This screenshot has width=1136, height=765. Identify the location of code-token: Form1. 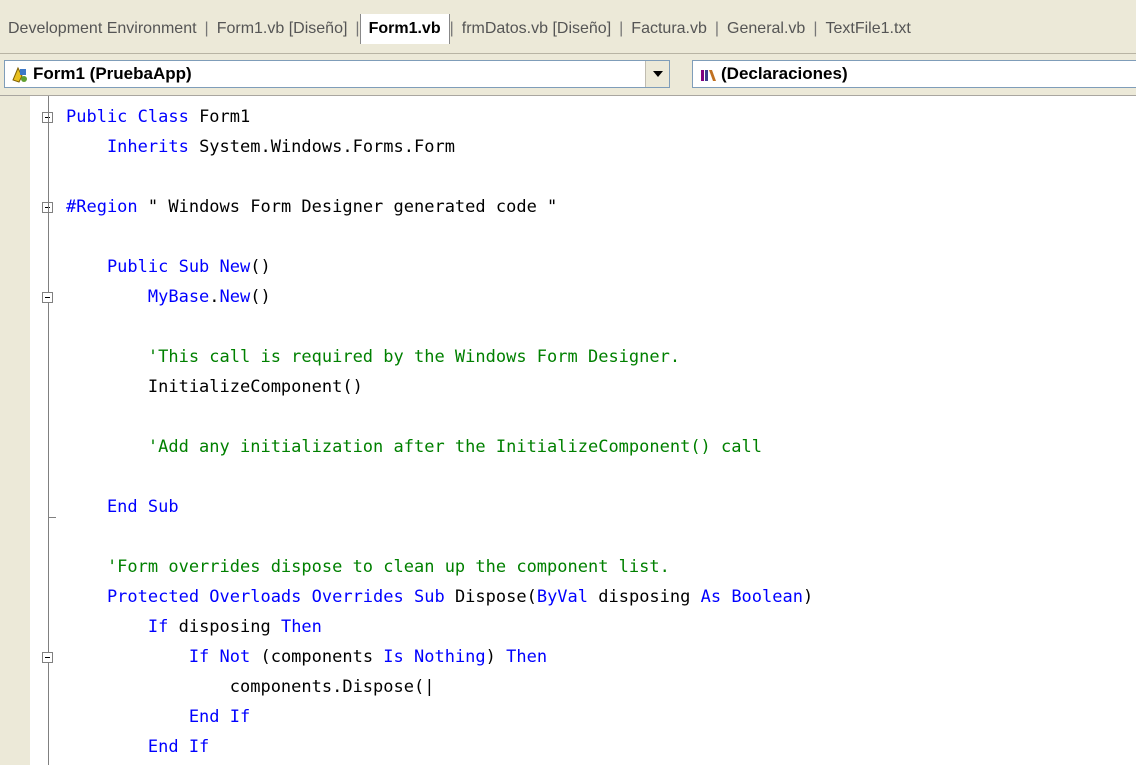
(219, 117).